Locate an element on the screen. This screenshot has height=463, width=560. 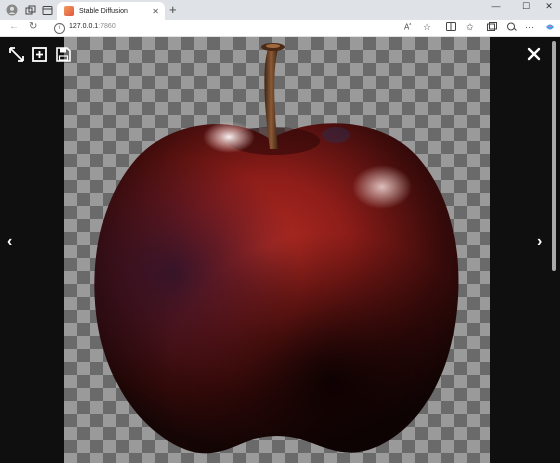
read-aloud-icon: Aᵃ is located at coordinates (407, 27).